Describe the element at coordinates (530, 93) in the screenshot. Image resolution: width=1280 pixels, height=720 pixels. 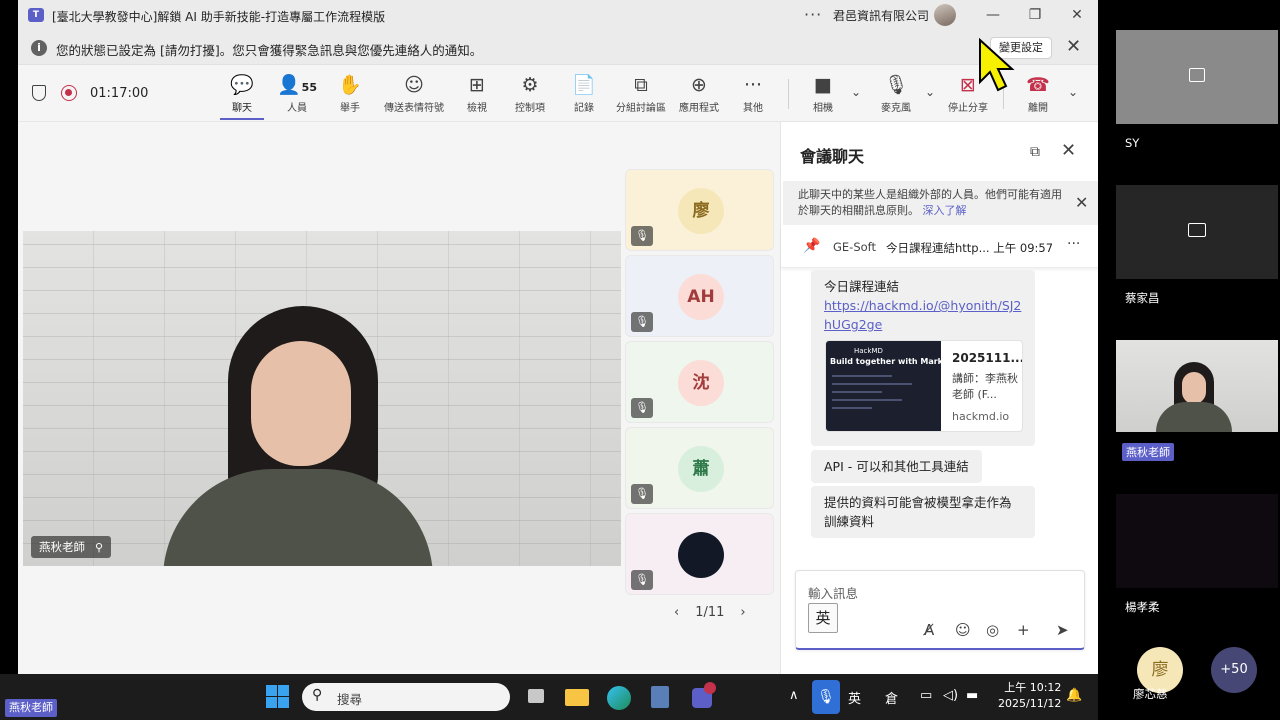
I see `tool-controls: ⚙ 控制項` at that location.